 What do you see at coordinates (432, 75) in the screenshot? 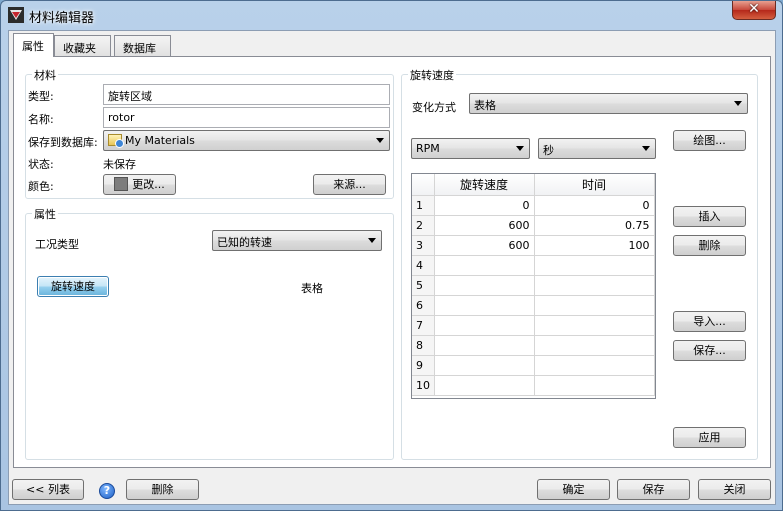
I see `rotation-speed-group-title: 旋转速度` at bounding box center [432, 75].